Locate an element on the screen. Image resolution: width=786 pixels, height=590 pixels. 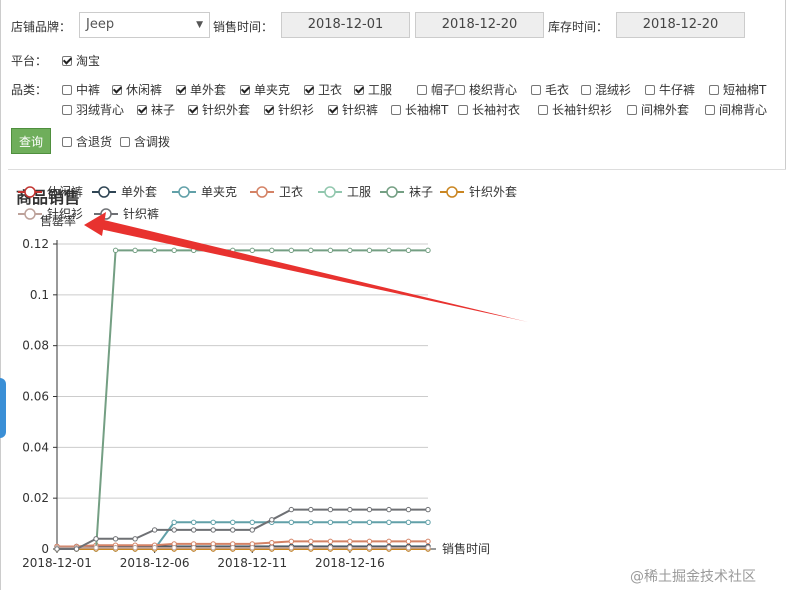
category-checkbox: 帽子 is located at coordinates (436, 89).